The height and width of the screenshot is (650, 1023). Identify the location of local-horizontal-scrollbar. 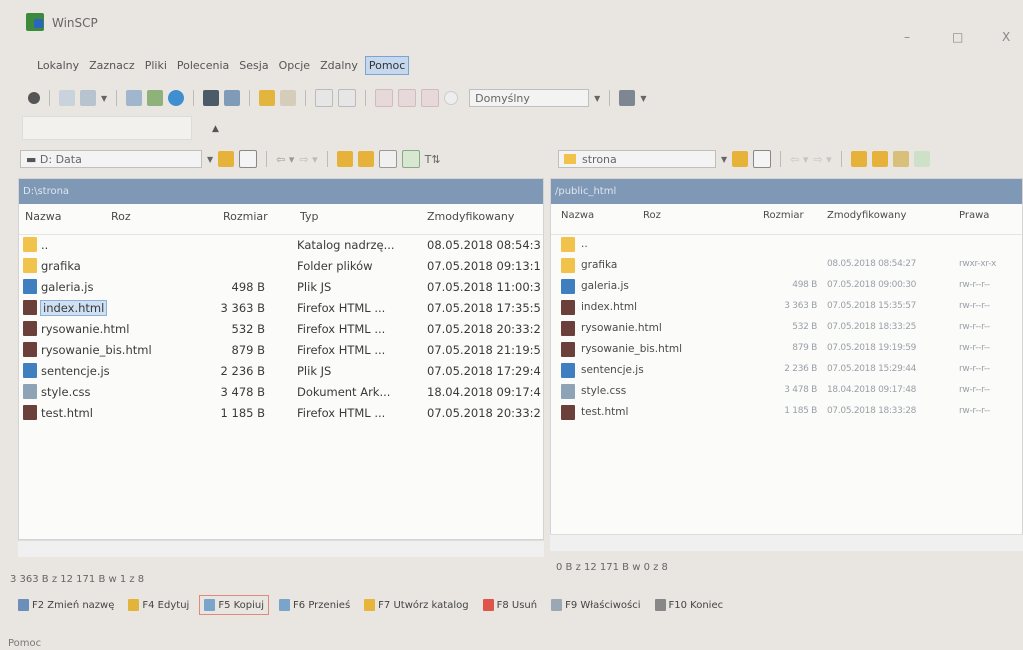
(281, 548).